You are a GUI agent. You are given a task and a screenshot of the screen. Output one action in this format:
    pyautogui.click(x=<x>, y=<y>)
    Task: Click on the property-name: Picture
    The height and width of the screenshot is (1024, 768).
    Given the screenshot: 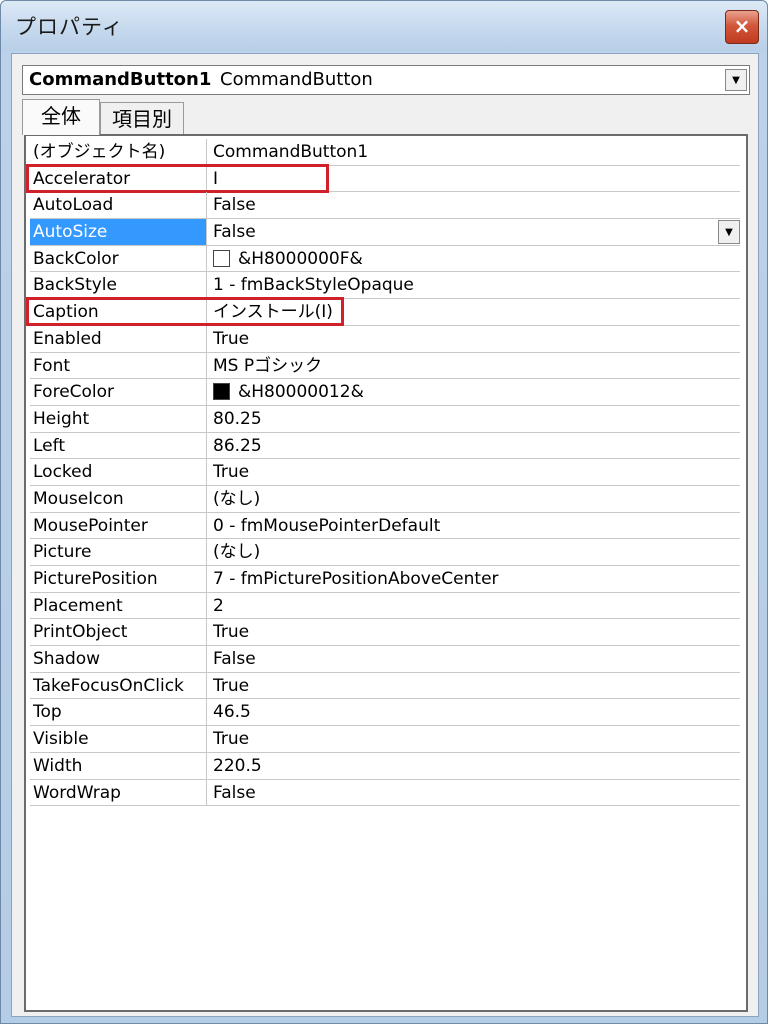 What is the action you would take?
    pyautogui.click(x=118, y=552)
    